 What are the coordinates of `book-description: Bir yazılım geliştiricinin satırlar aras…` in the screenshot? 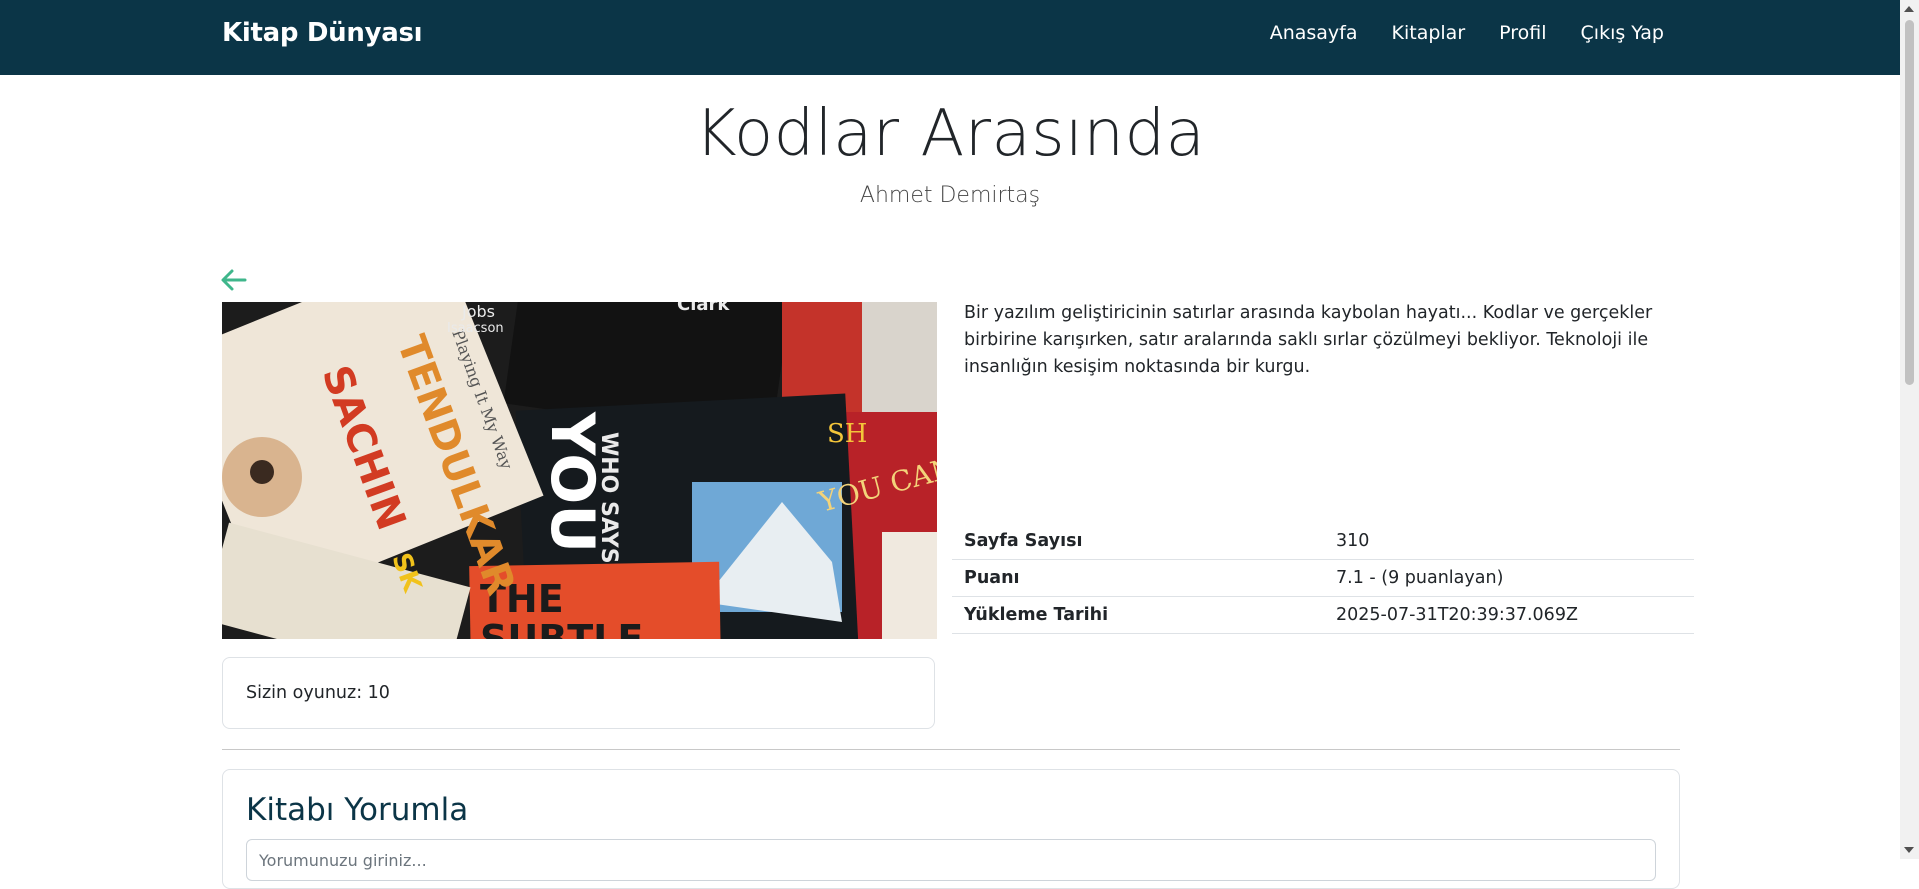 It's located at (1308, 340).